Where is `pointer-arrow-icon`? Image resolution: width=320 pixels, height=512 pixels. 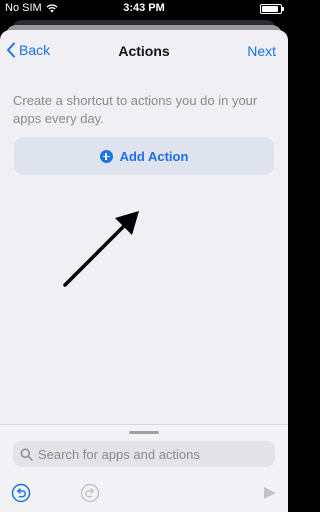
pointer-arrow-icon is located at coordinates (101, 249).